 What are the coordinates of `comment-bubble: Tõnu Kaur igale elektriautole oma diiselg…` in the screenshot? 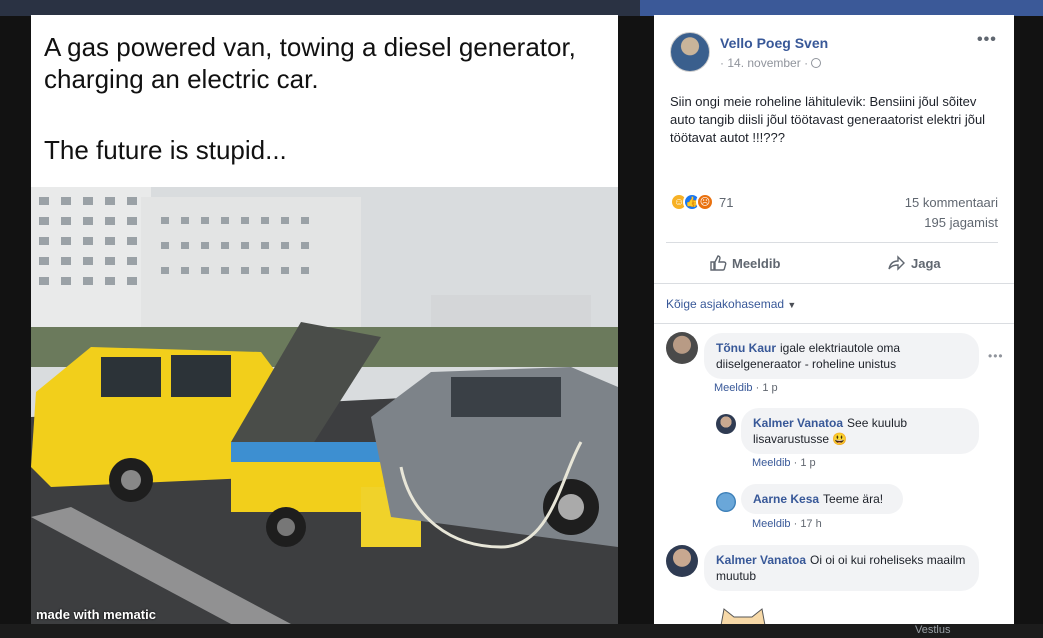 It's located at (841, 356).